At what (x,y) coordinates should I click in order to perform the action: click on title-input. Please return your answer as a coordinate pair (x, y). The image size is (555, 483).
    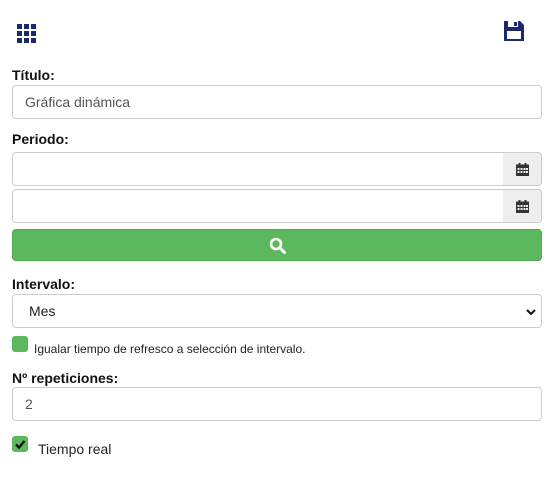
    Looking at the image, I should click on (277, 102).